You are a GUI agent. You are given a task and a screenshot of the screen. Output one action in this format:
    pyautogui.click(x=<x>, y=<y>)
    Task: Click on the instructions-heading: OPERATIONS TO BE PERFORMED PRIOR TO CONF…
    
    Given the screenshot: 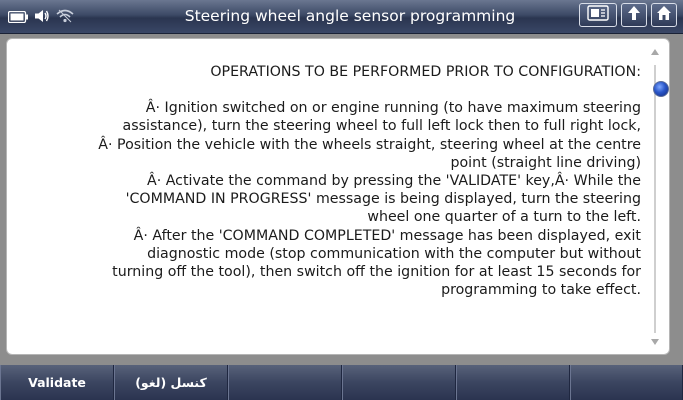 What is the action you would take?
    pyautogui.click(x=425, y=72)
    